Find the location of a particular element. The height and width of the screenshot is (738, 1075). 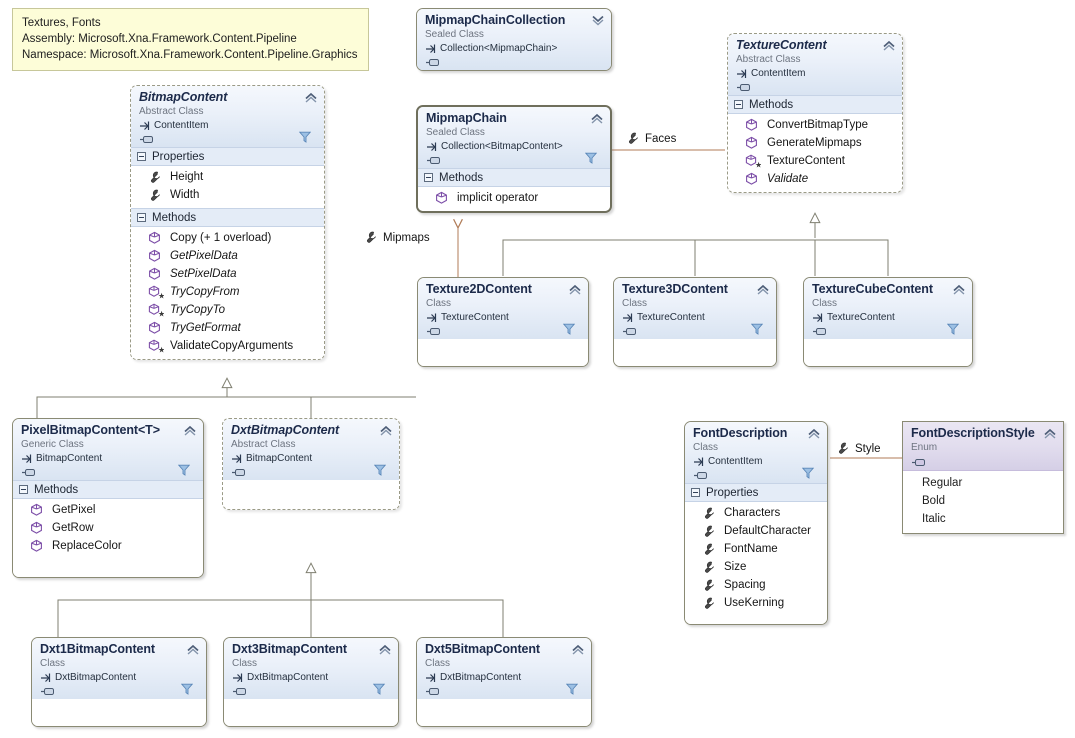

member-row: SetPixelData is located at coordinates (227, 274).